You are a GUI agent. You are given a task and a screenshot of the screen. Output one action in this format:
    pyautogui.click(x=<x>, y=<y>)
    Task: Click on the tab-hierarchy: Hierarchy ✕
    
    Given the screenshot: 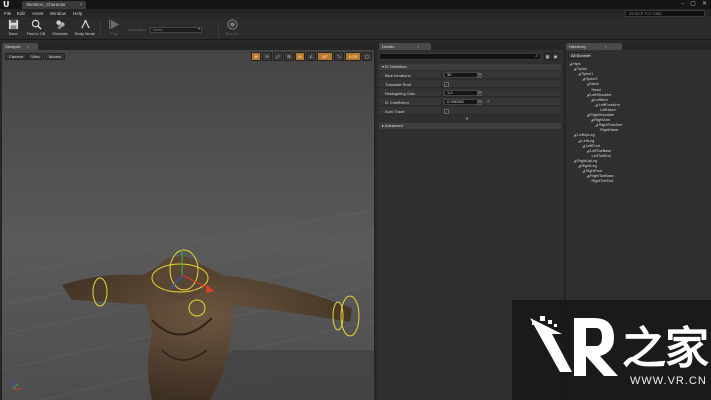 What is the action you would take?
    pyautogui.click(x=594, y=46)
    